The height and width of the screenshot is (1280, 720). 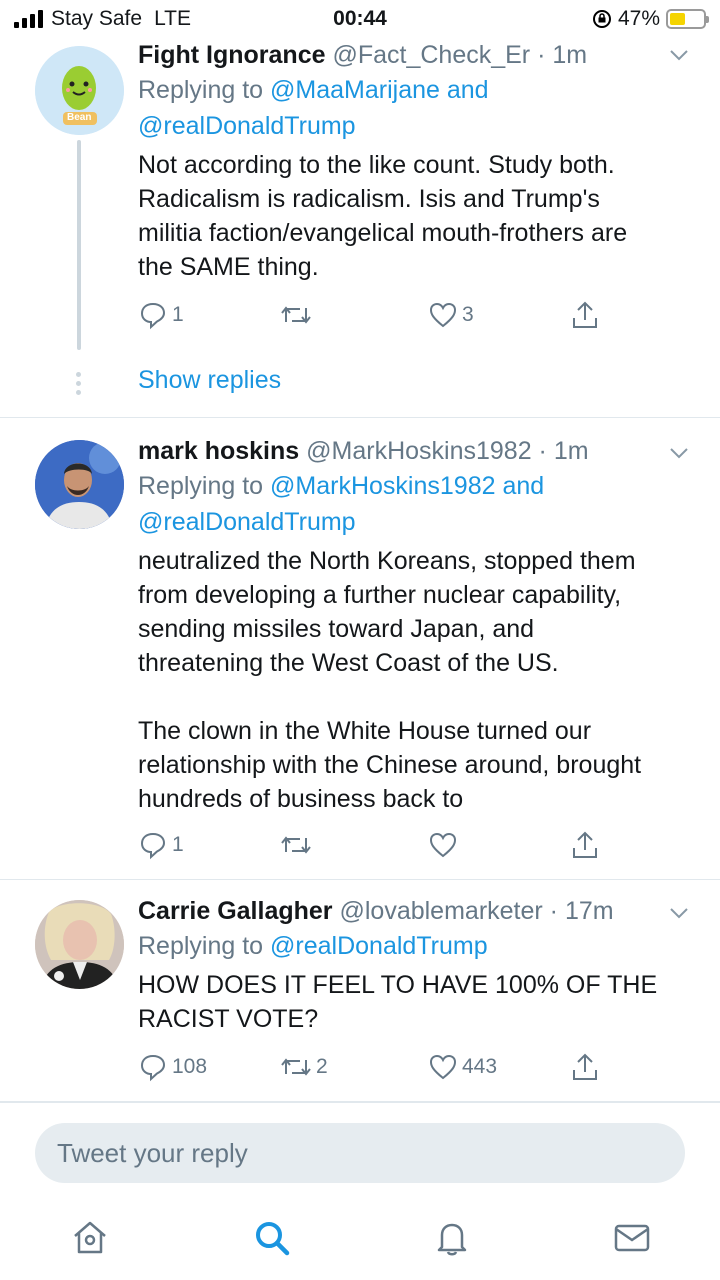 What do you see at coordinates (418, 451) in the screenshot?
I see `user-handle: @MarkHoskins1982` at bounding box center [418, 451].